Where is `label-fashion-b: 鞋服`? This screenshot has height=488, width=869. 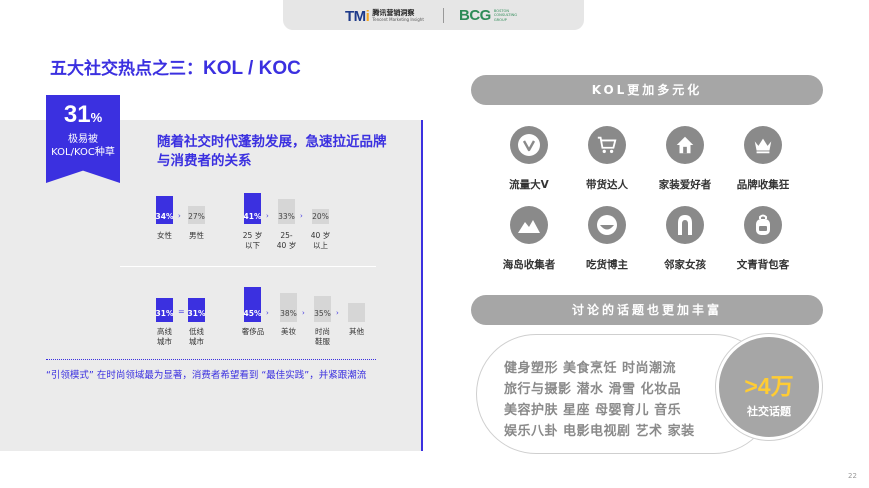 label-fashion-b: 鞋服 is located at coordinates (322, 341).